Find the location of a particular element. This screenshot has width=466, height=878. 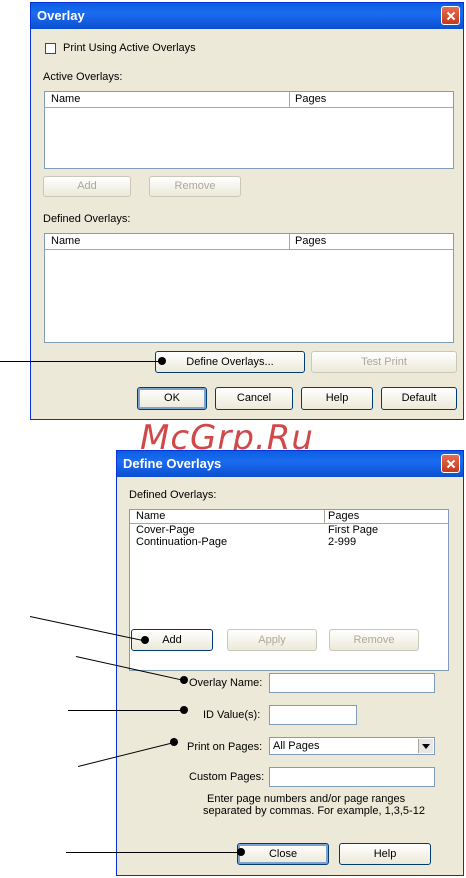

table-row: Continuation-Page is located at coordinates (286, 542).